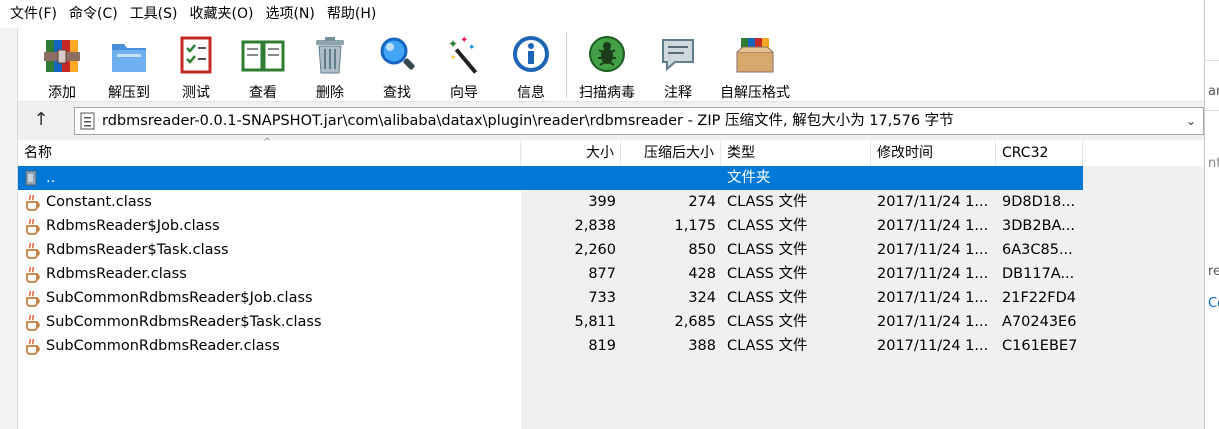 The height and width of the screenshot is (429, 1219). I want to click on sfx-button: 自解压格式, so click(755, 66).